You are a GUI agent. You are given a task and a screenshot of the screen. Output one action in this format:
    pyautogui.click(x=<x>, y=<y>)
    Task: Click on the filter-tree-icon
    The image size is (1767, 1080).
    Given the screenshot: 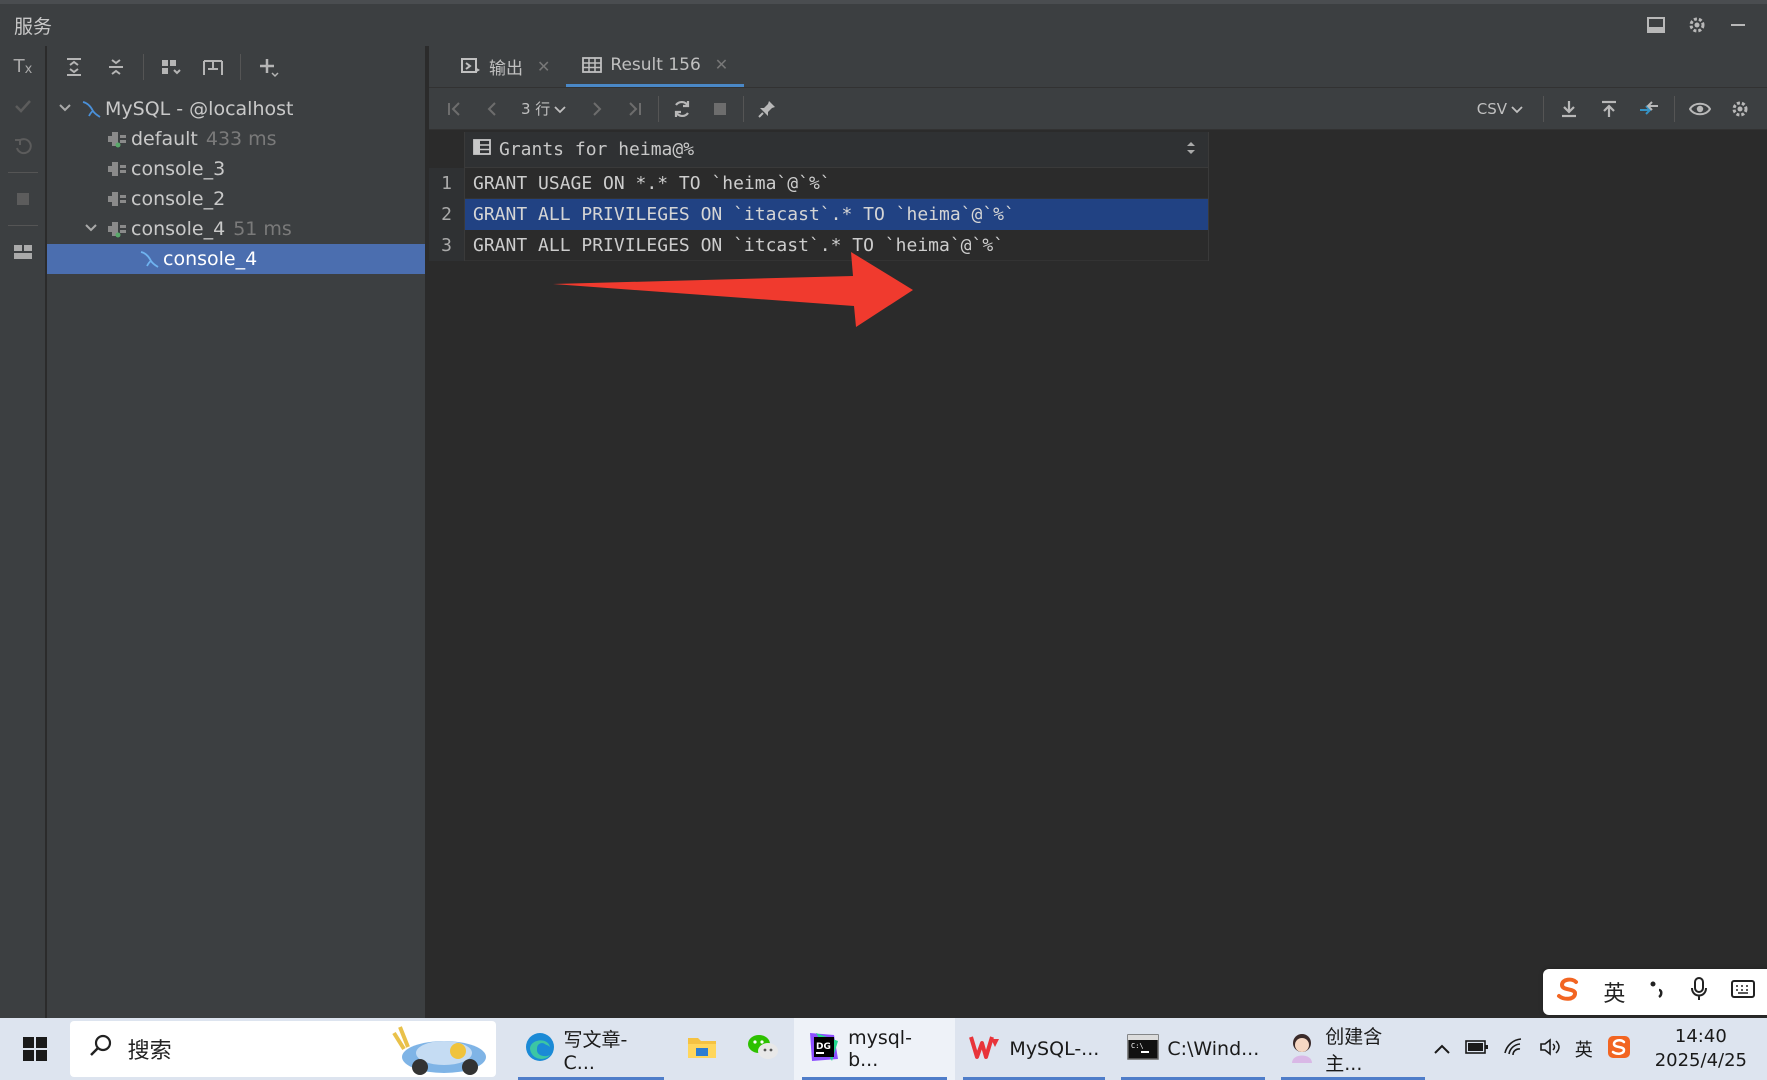 What is the action you would take?
    pyautogui.click(x=213, y=67)
    